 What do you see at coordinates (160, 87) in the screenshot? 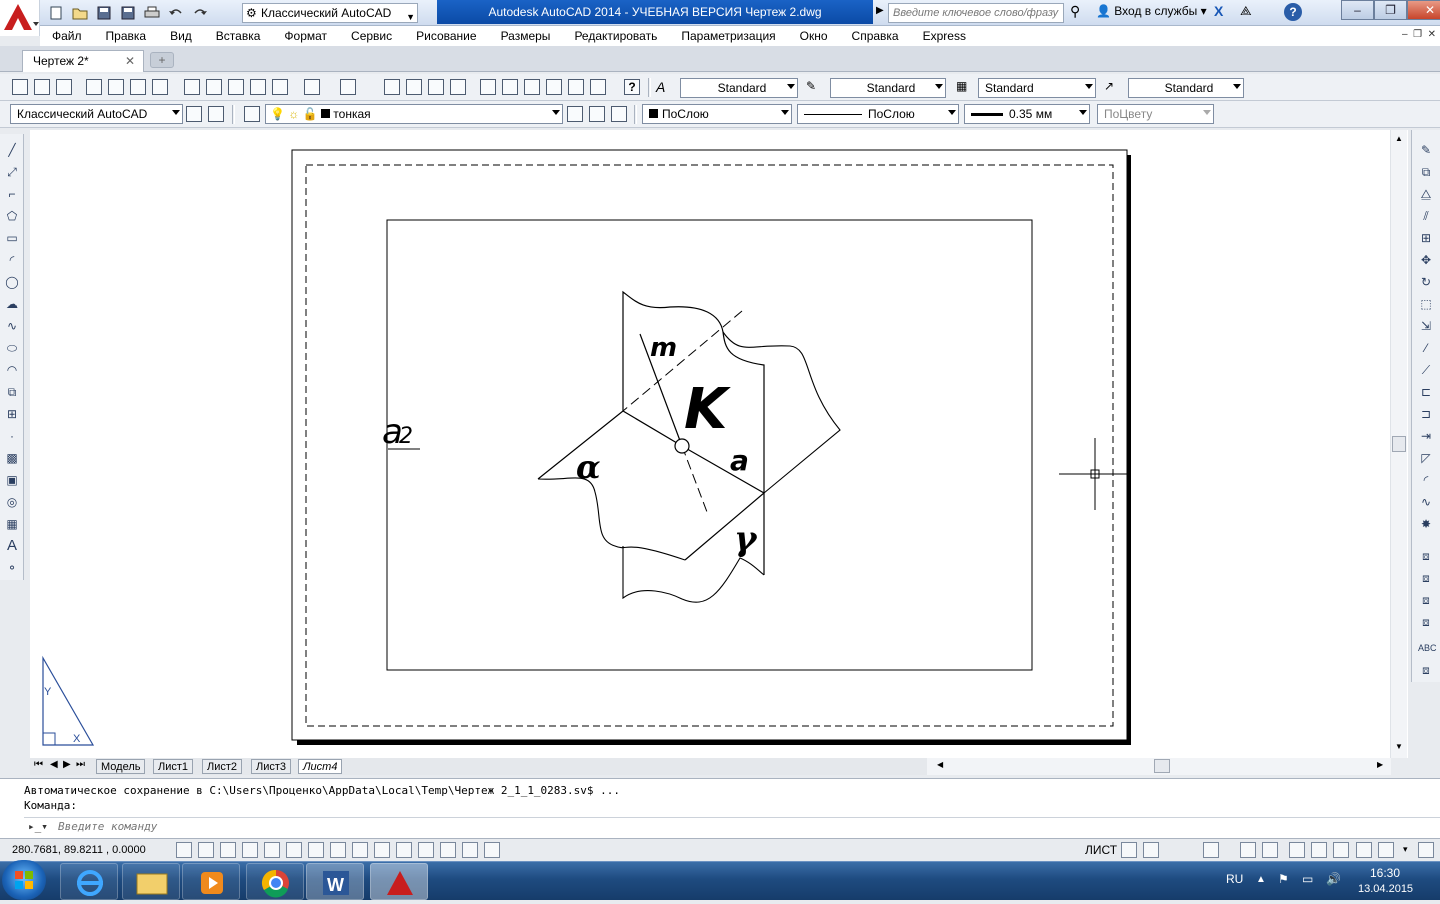
I see `3d-print-icon` at bounding box center [160, 87].